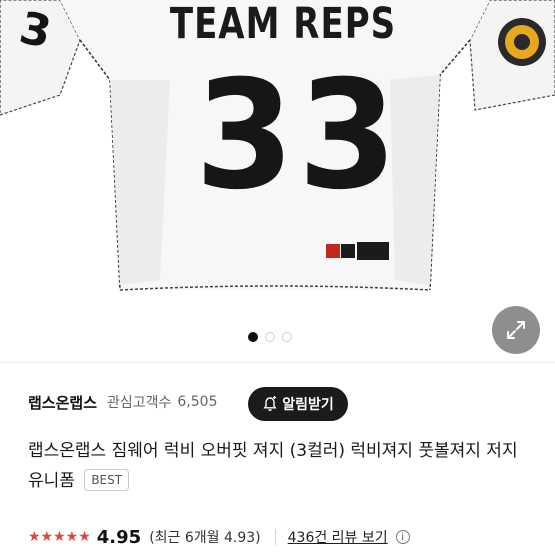  Describe the element at coordinates (277, 362) in the screenshot. I see `section-divider` at that location.